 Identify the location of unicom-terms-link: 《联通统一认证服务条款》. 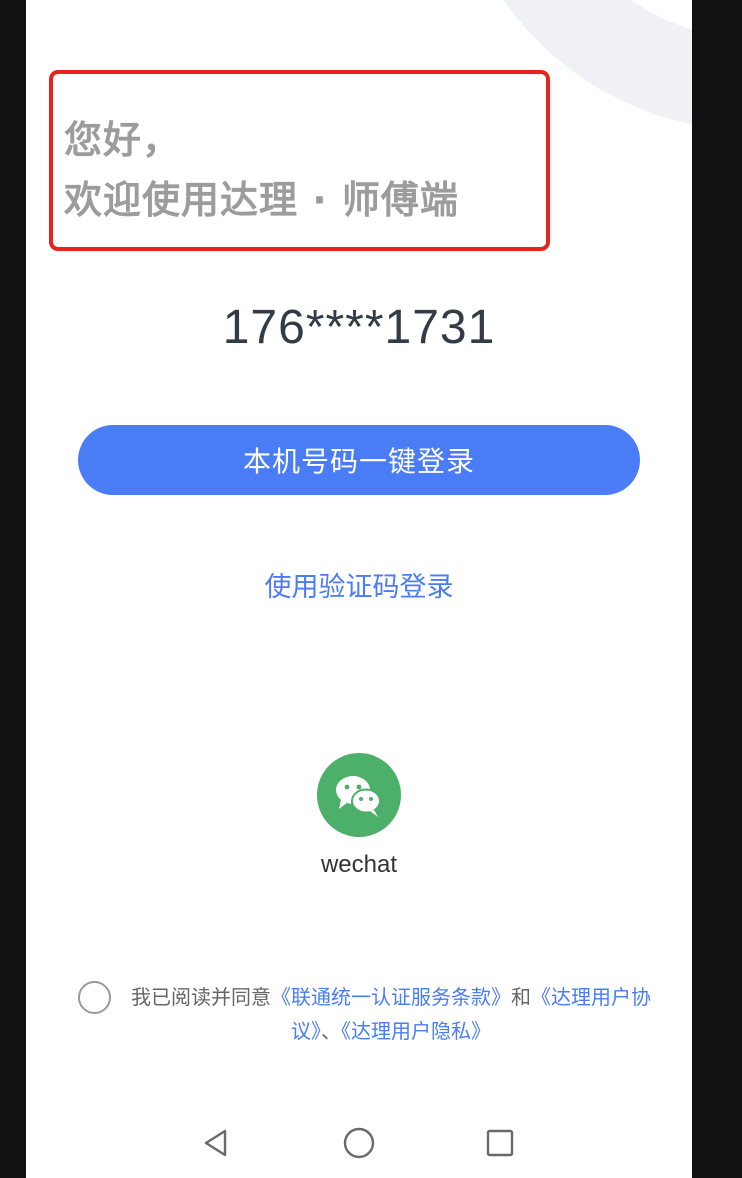
(391, 997).